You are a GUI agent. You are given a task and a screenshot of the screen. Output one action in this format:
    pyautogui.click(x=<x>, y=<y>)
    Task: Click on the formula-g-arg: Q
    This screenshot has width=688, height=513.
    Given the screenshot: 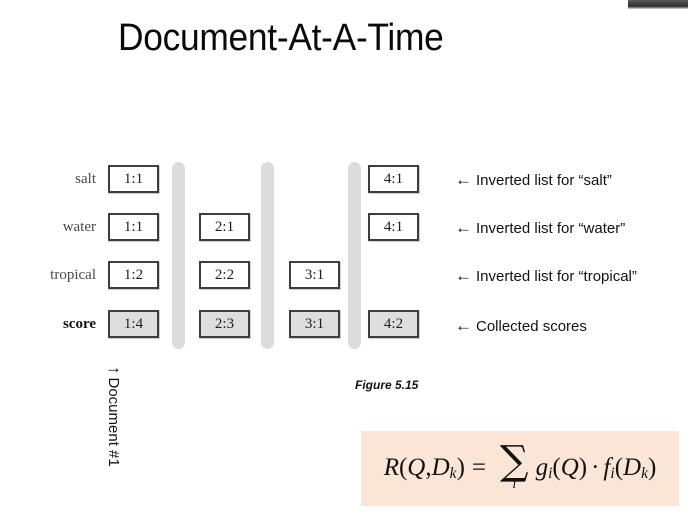 What is the action you would take?
    pyautogui.click(x=569, y=468)
    